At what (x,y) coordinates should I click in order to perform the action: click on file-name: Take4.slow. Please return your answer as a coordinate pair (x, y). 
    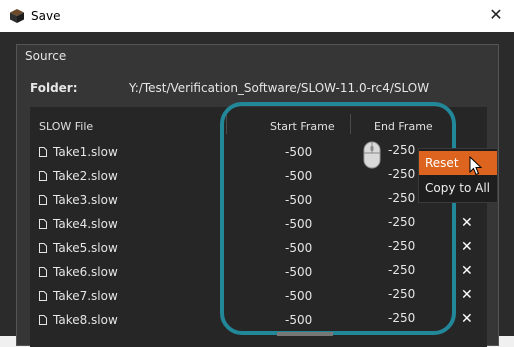
    Looking at the image, I should click on (85, 224).